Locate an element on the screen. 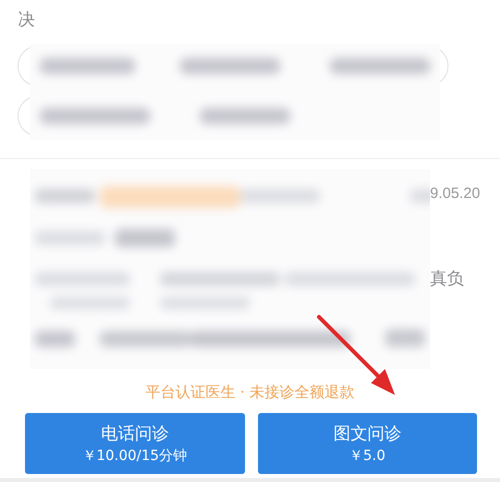  section-heading: 决 is located at coordinates (26, 20).